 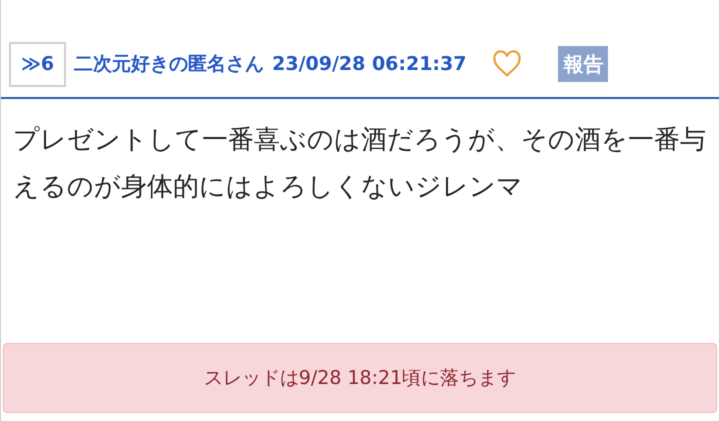 I want to click on author-name: 二次元好きの匿名さん, so click(x=169, y=64).